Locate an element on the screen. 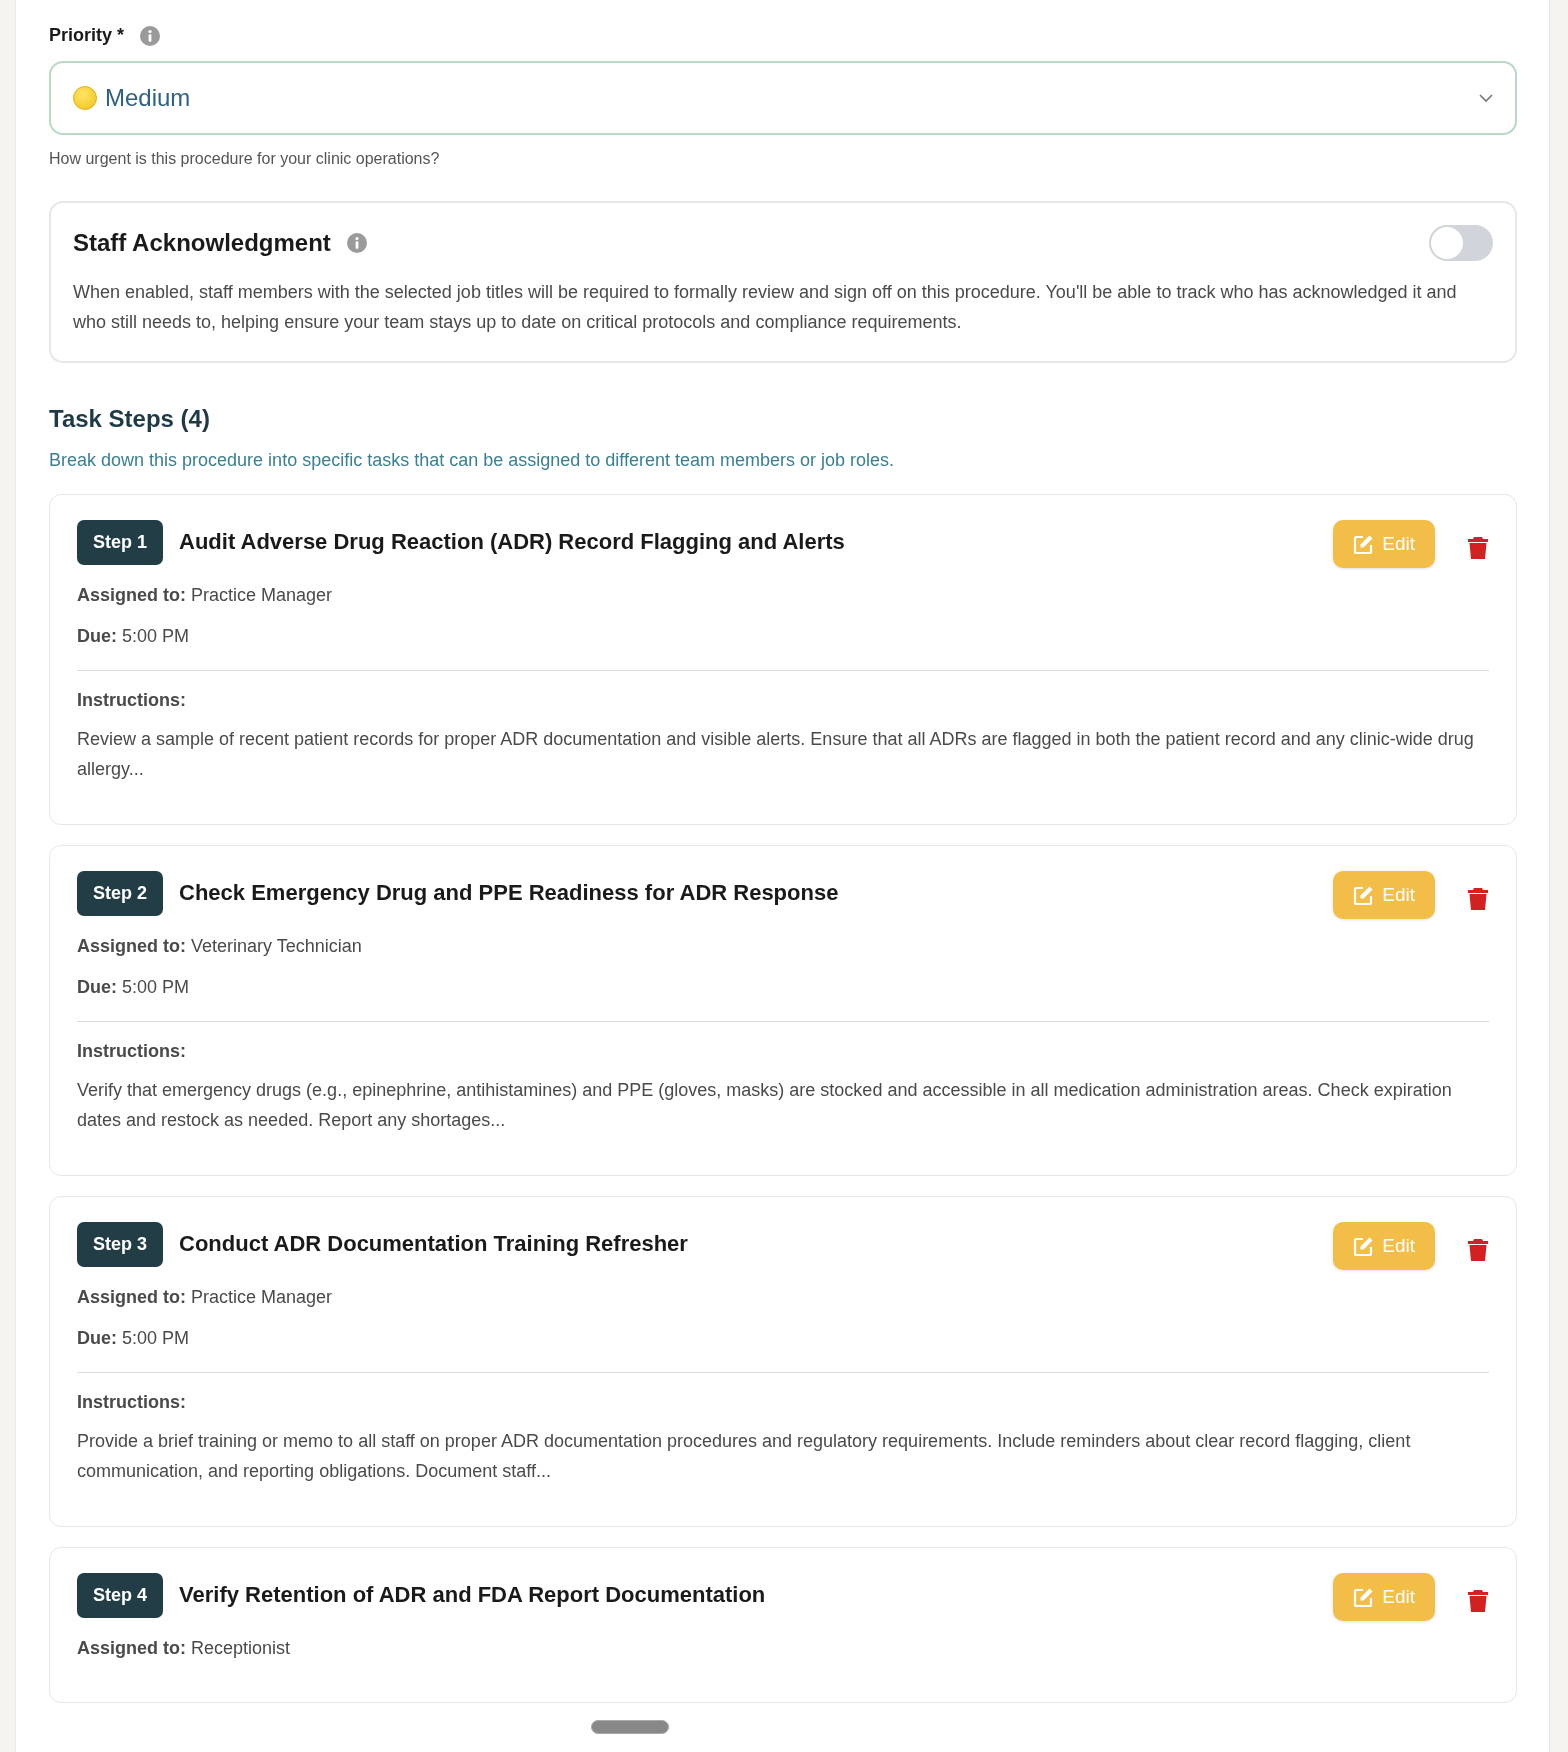 The height and width of the screenshot is (1752, 1568). toggle-switch is located at coordinates (1461, 243).